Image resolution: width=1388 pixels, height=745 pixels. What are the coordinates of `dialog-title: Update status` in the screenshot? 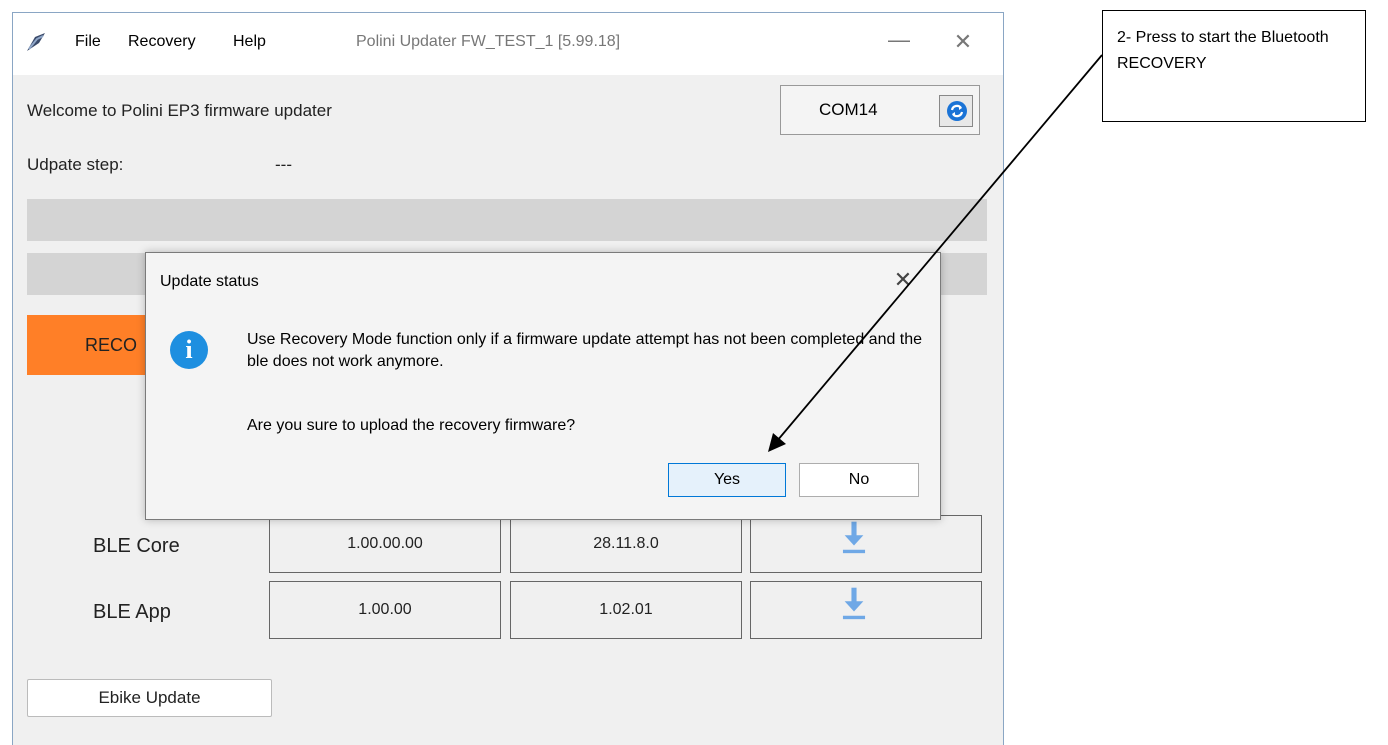 It's located at (209, 281).